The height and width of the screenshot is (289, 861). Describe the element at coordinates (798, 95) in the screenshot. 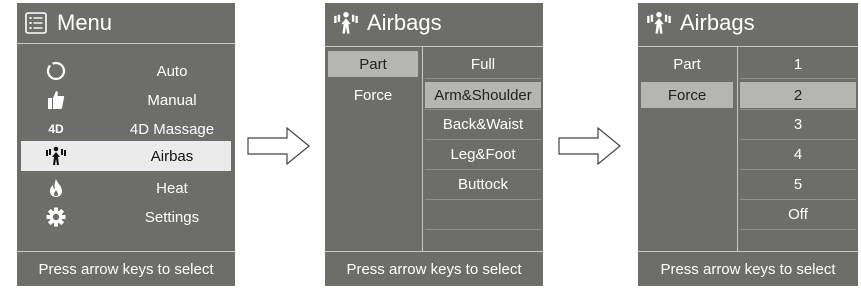

I see `level-2: 2` at that location.